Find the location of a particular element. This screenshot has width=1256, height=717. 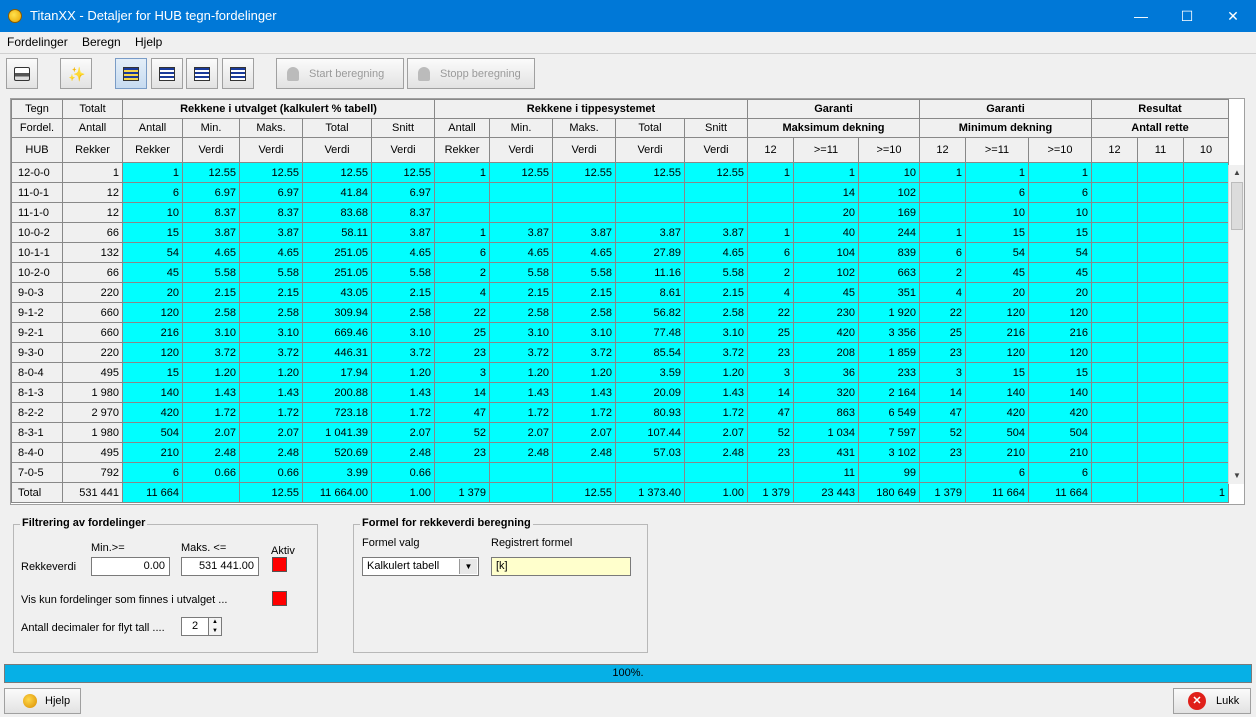

table-cell: 5.58 is located at coordinates (271, 272).